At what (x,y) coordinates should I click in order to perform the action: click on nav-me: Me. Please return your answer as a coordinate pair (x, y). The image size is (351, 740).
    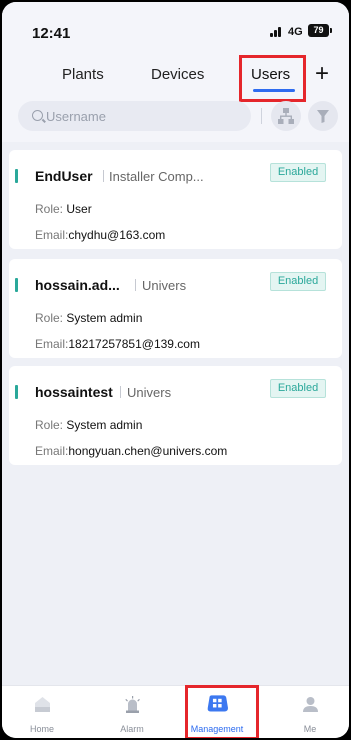
    Looking at the image, I should click on (310, 712).